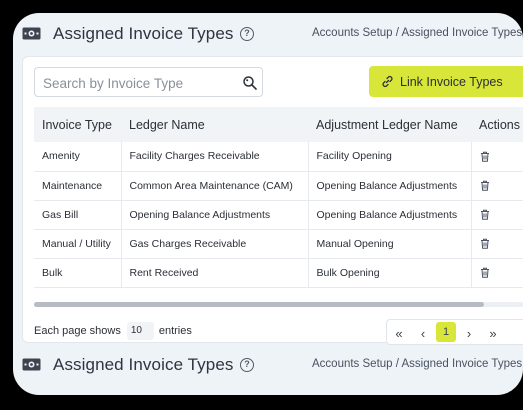 The image size is (523, 410). I want to click on search-box, so click(148, 82).